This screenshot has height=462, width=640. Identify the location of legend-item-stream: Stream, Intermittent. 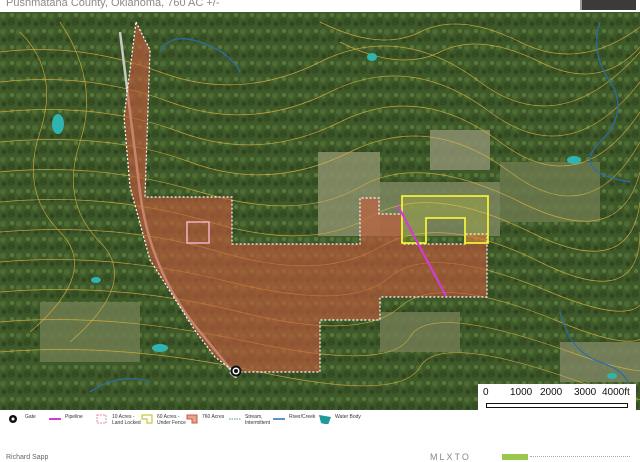
(249, 420).